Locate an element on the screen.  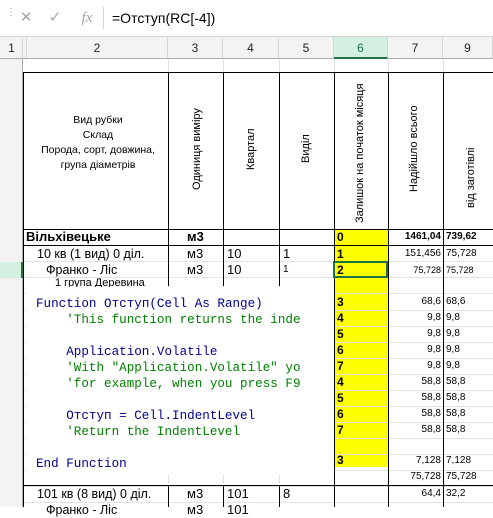
column-header-7: 7 is located at coordinates (415, 48).